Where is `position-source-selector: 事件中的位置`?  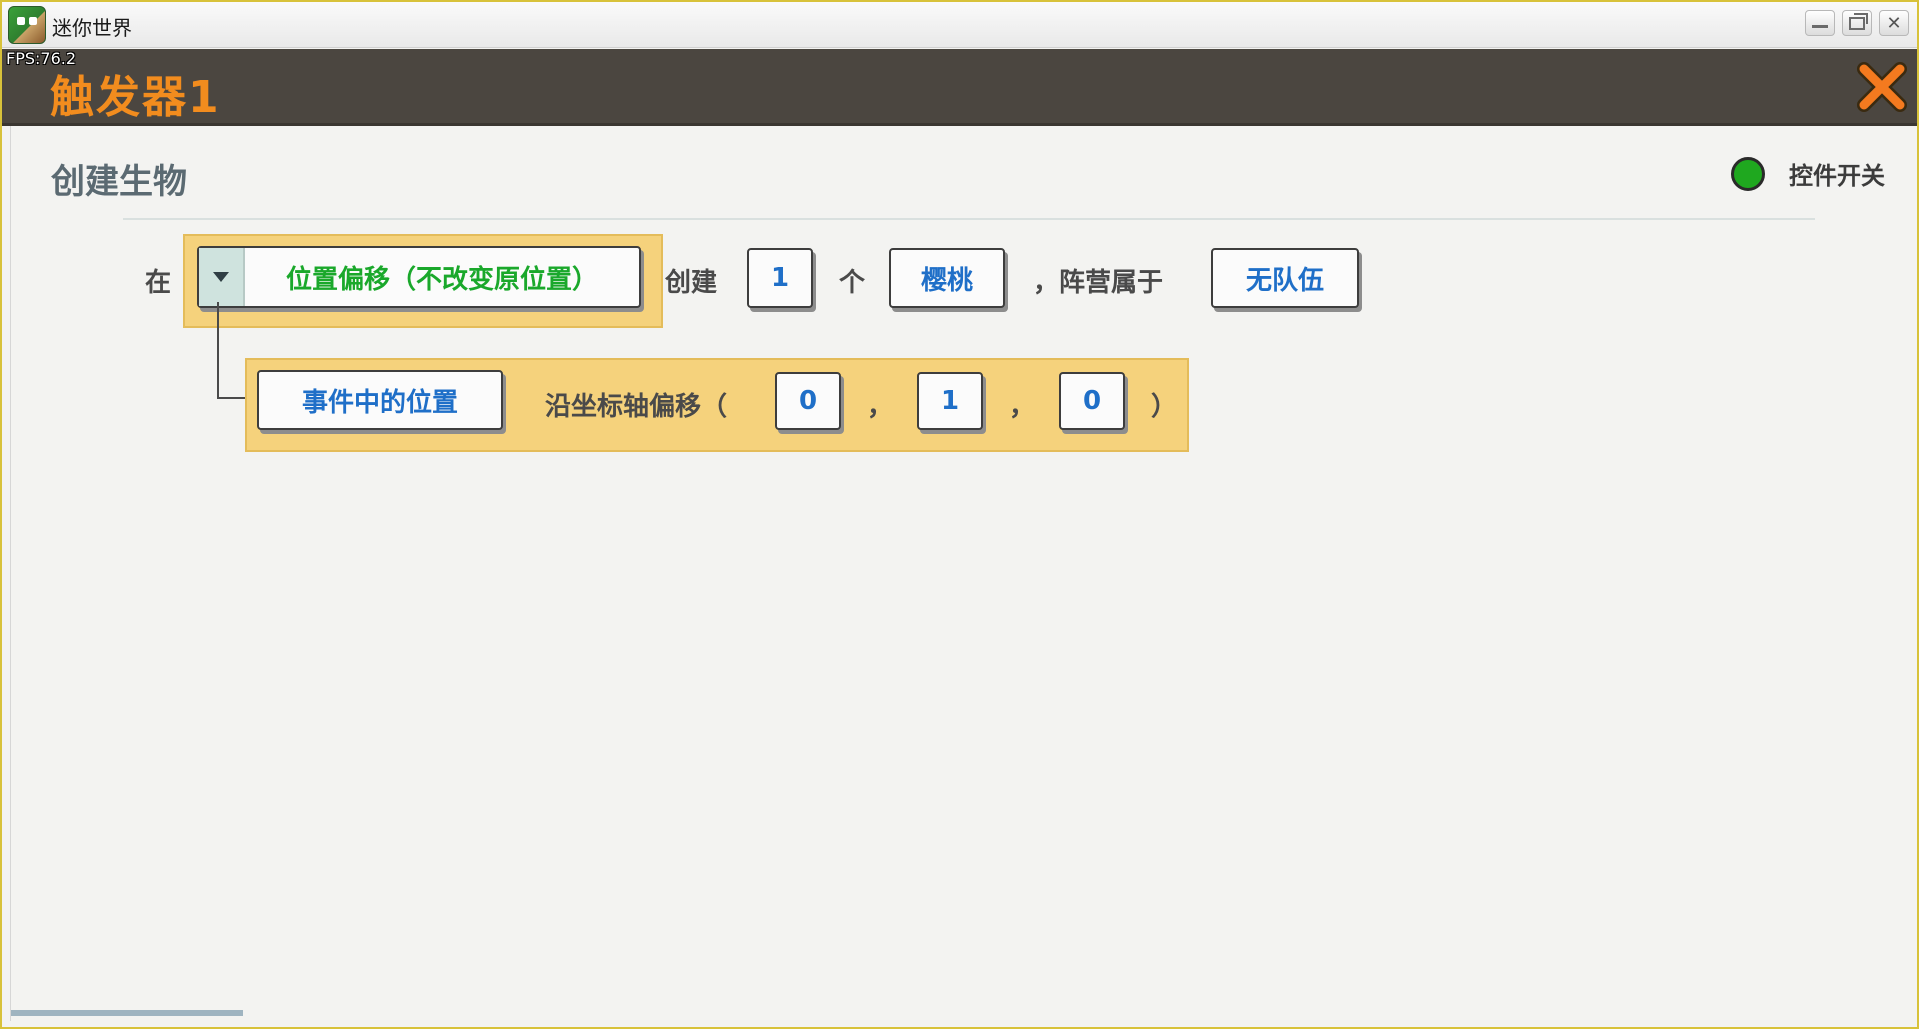
position-source-selector: 事件中的位置 is located at coordinates (380, 400).